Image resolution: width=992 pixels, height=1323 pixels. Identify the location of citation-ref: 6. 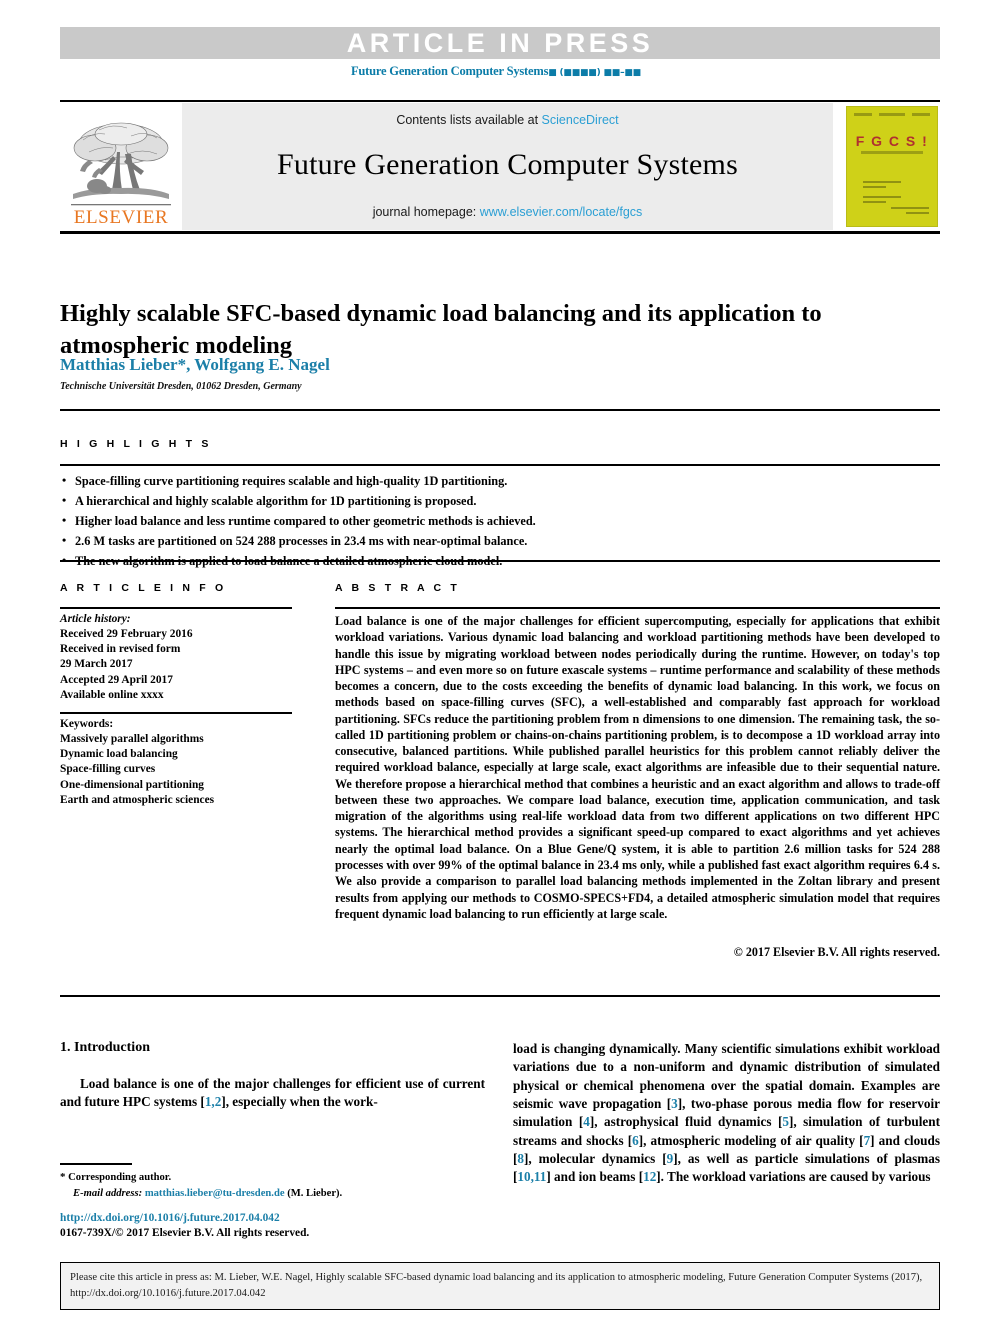
(635, 1140).